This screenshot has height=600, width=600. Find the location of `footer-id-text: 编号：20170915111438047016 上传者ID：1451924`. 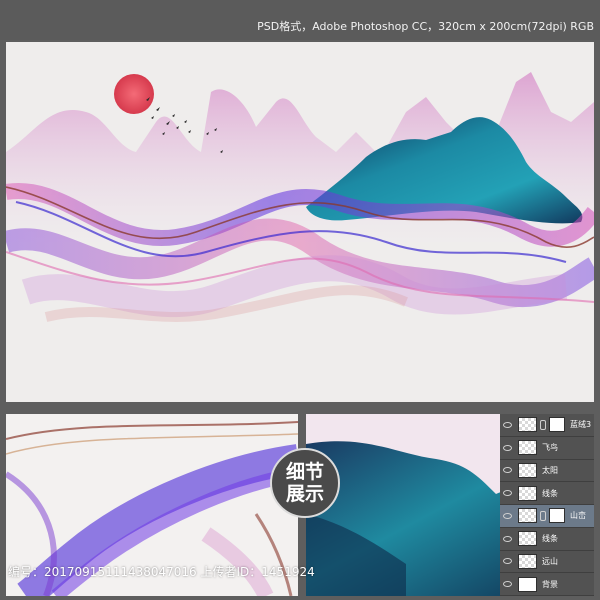

footer-id-text: 编号：20170915111438047016 上传者ID：1451924 is located at coordinates (161, 572).